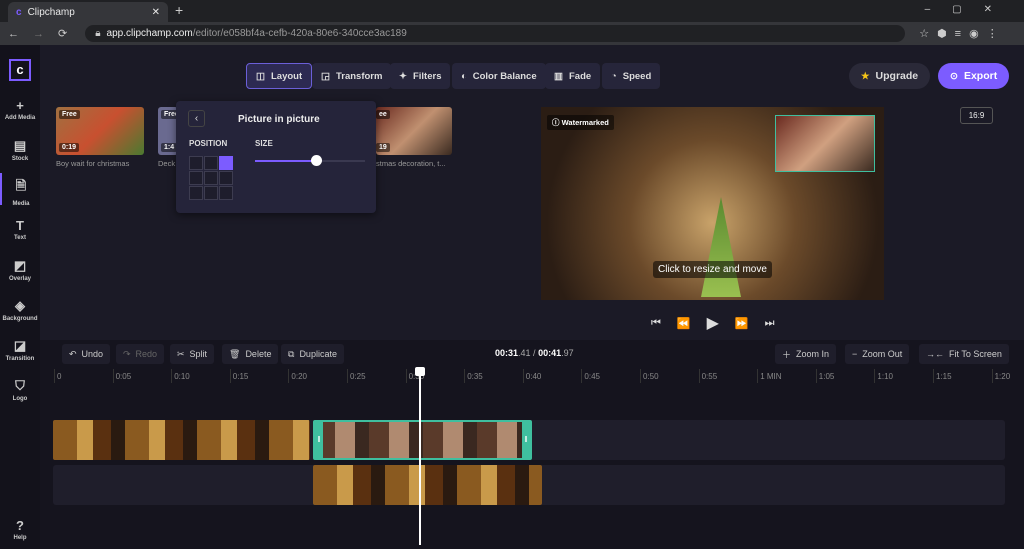  Describe the element at coordinates (226, 163) in the screenshot. I see `position-top-right` at that location.